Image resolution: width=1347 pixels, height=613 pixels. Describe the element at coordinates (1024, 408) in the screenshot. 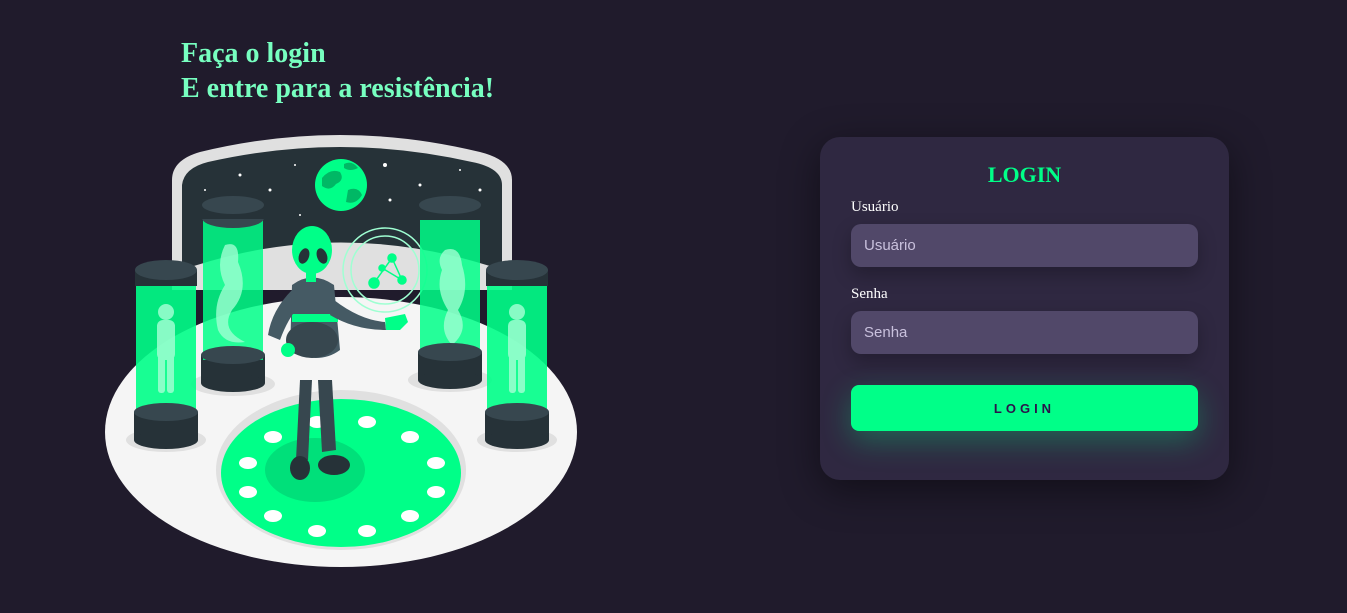

I see `login-button: LOGIN` at that location.